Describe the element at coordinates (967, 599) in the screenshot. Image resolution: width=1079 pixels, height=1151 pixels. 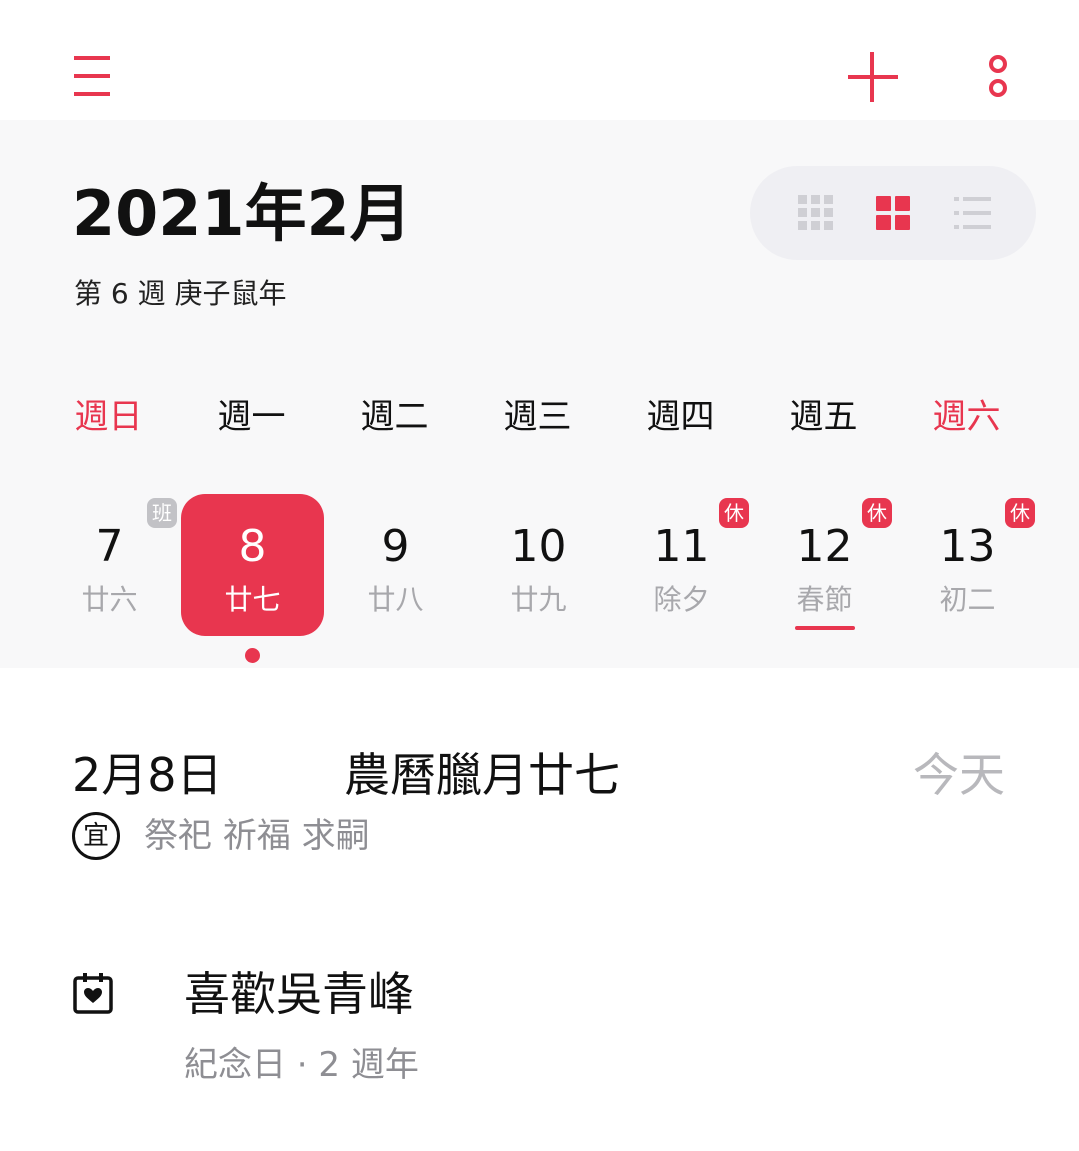
I see `day-lunar: 初二` at that location.